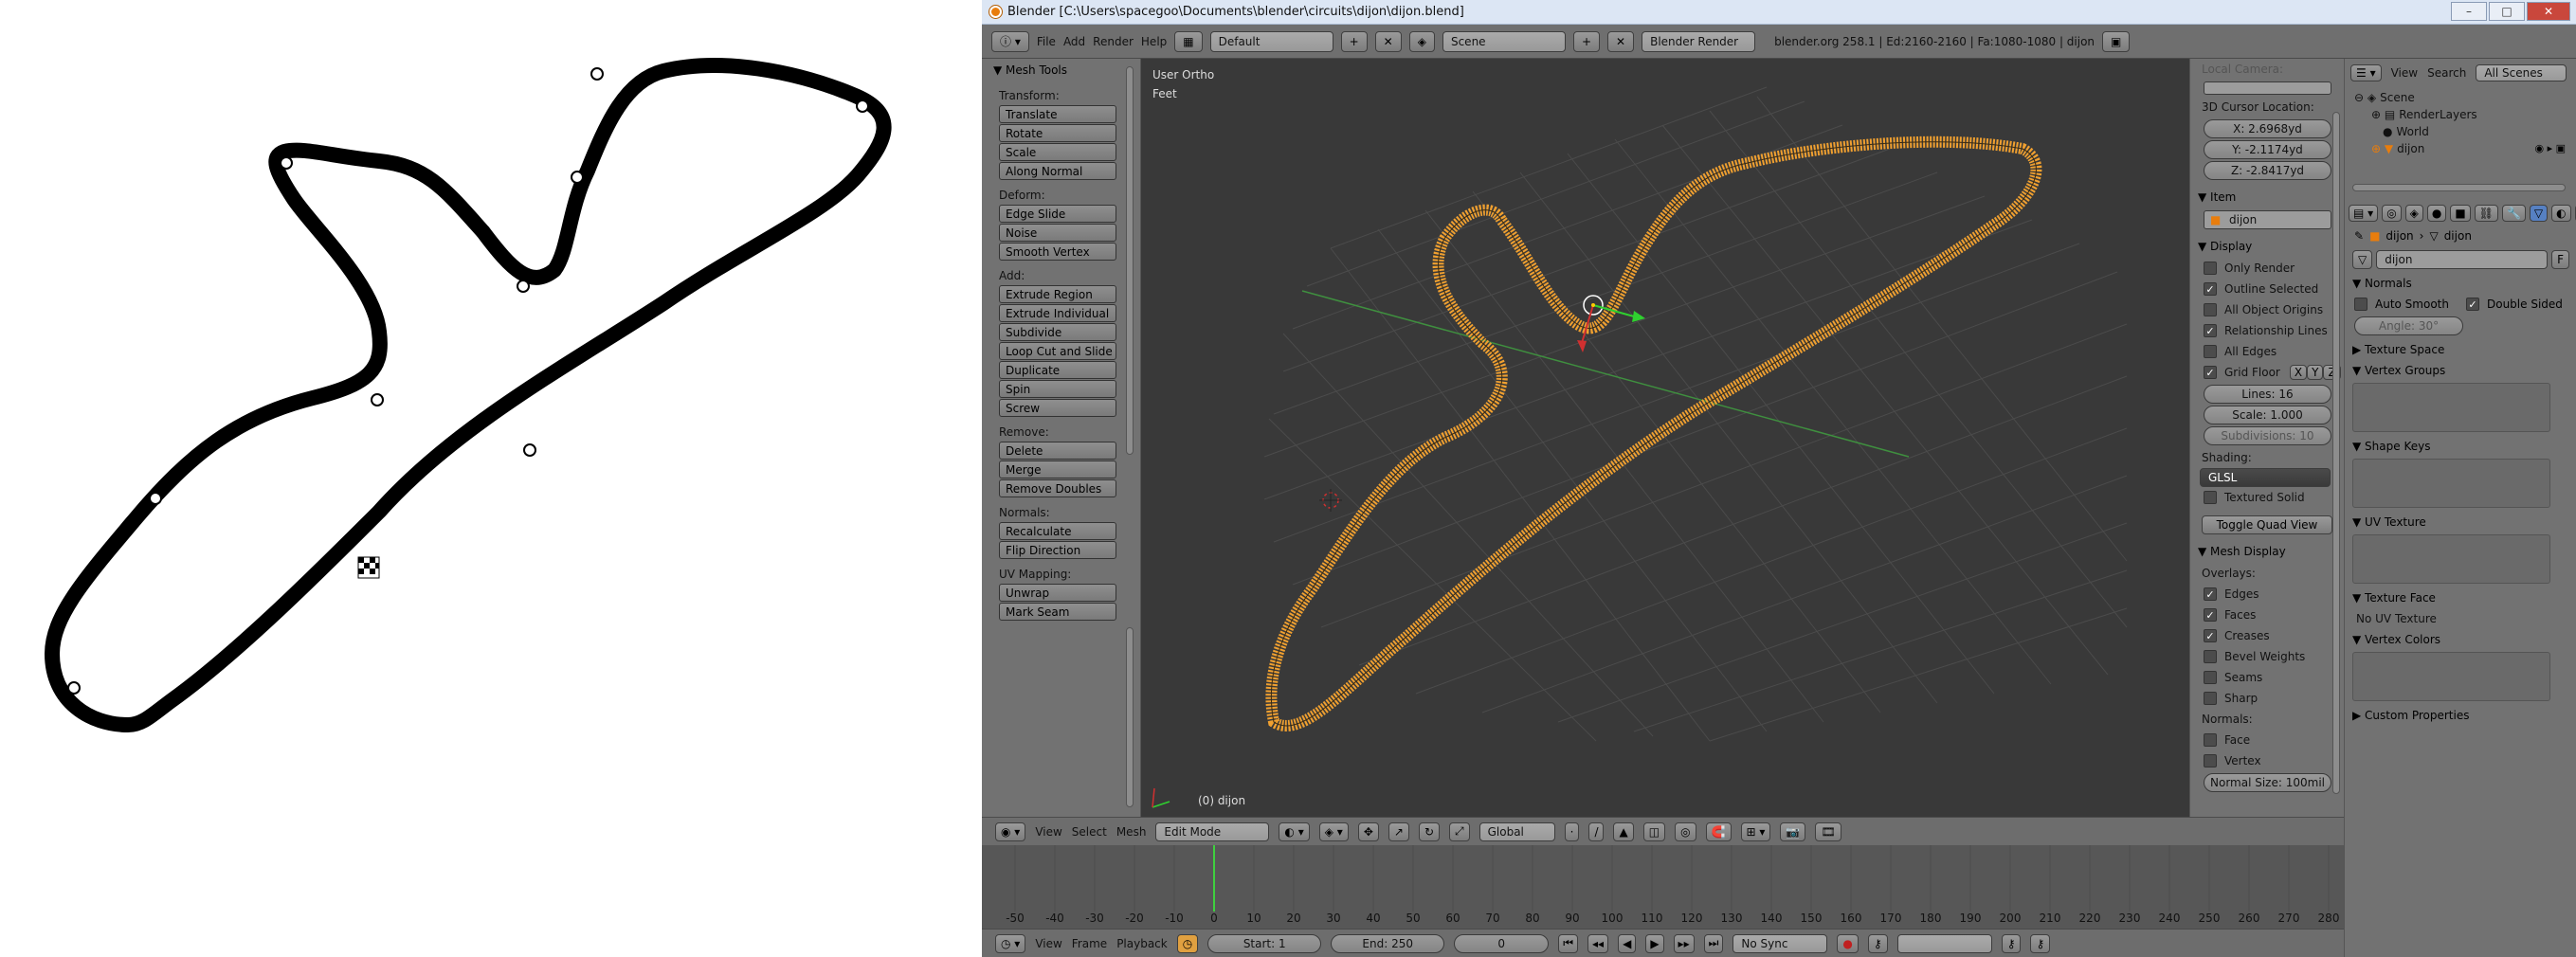 The image size is (2576, 957). I want to click on grid-scale-field: Scale: 1.000, so click(2267, 415).